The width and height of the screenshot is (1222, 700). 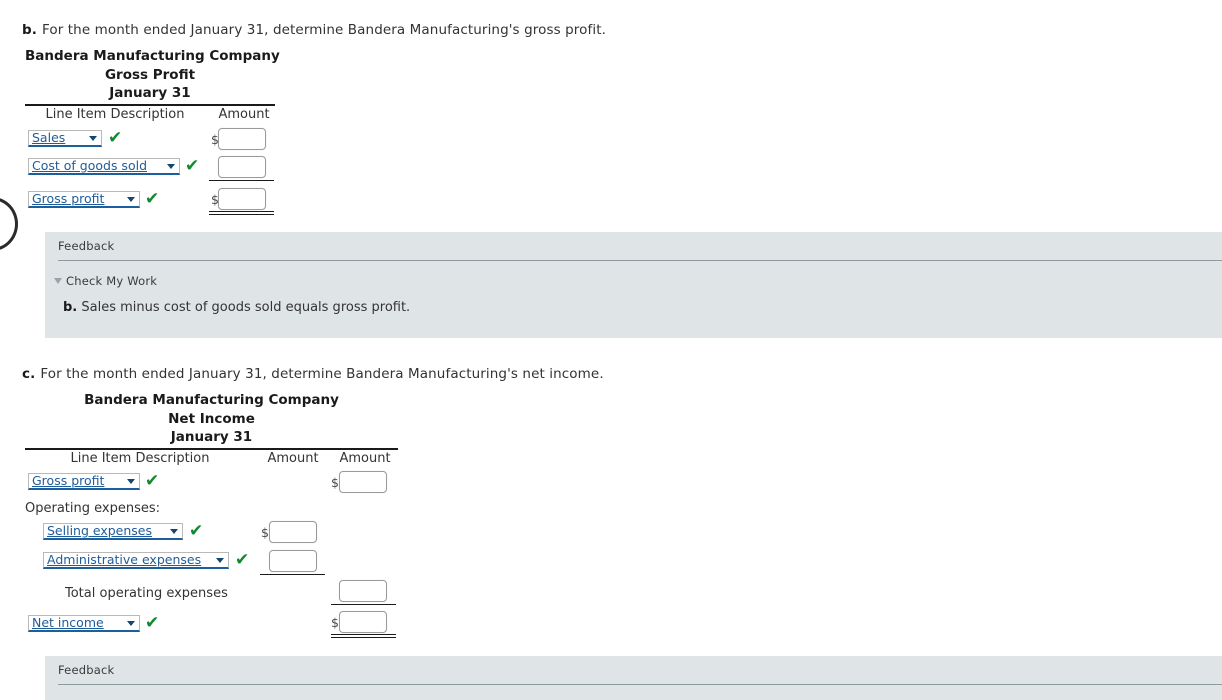 I want to click on statement-c-row-0-amount-input, so click(x=363, y=482).